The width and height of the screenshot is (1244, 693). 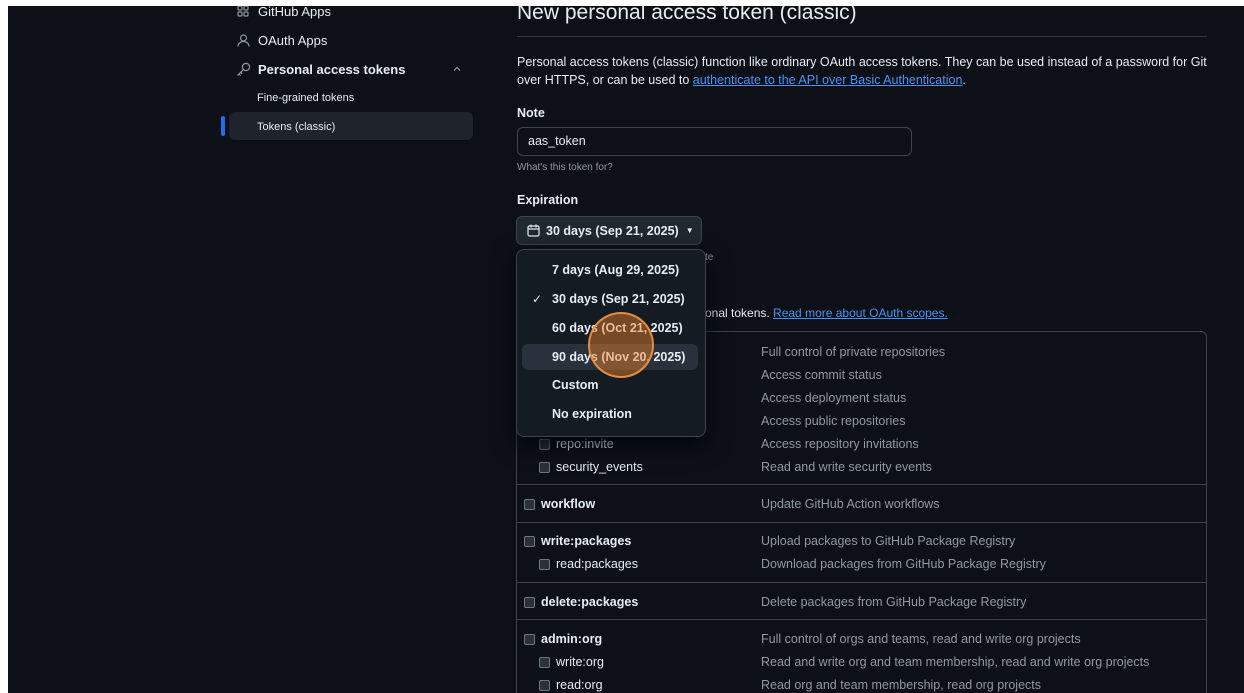 I want to click on description-end: ., so click(x=964, y=80).